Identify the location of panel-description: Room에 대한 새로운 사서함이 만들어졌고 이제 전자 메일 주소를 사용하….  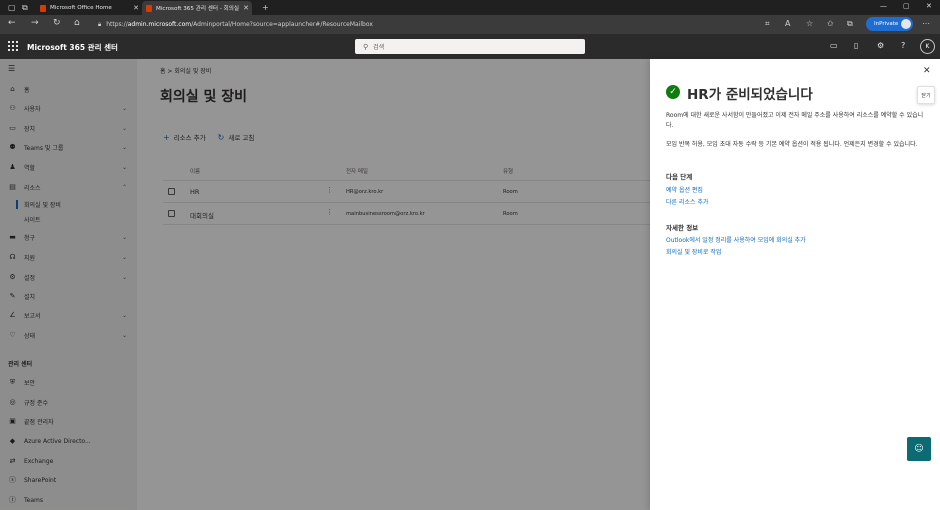
(795, 120).